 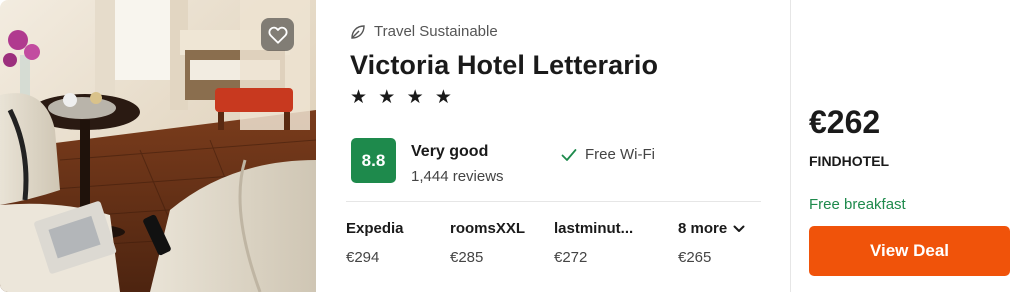 I want to click on provider-price: €265, so click(x=695, y=257).